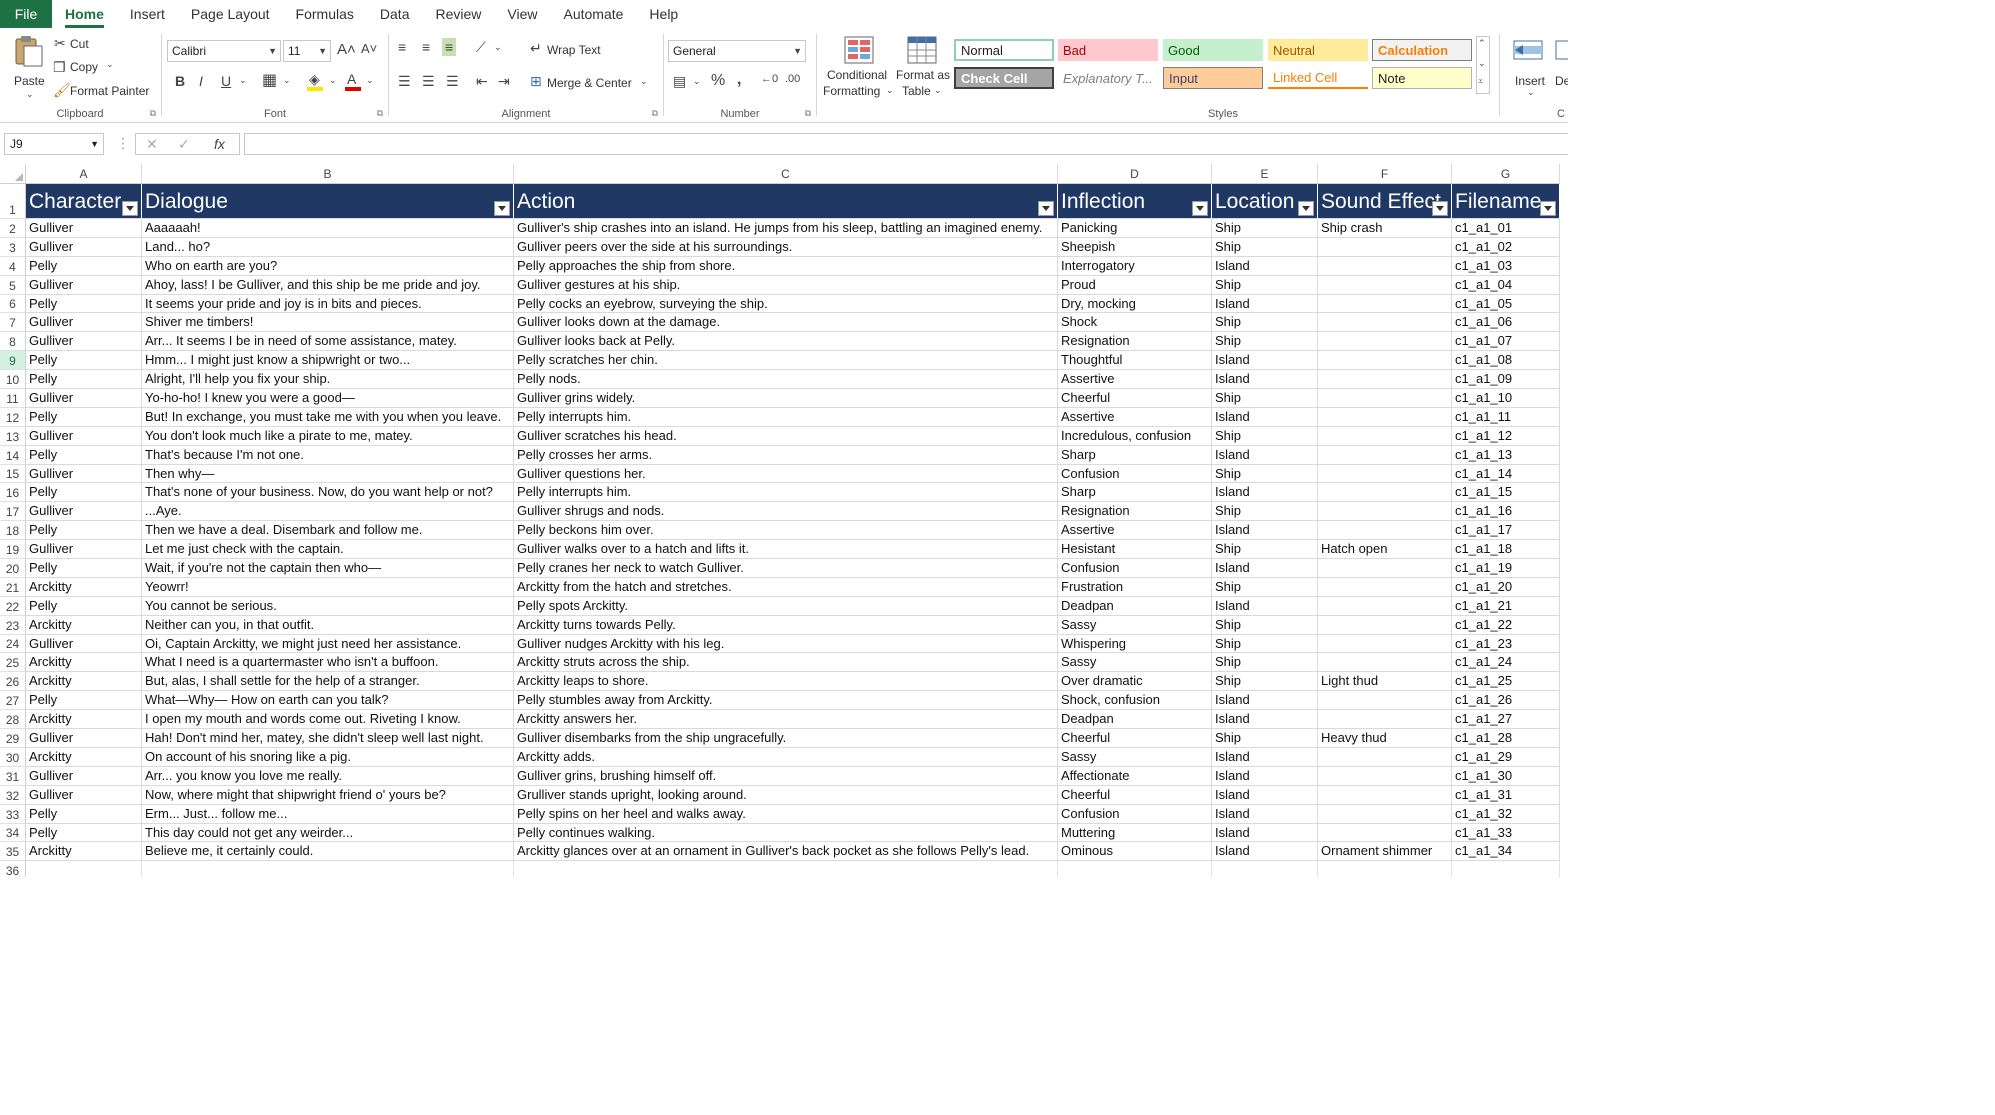 The height and width of the screenshot is (1115, 1995). What do you see at coordinates (13, 587) in the screenshot?
I see `row-header: 21` at bounding box center [13, 587].